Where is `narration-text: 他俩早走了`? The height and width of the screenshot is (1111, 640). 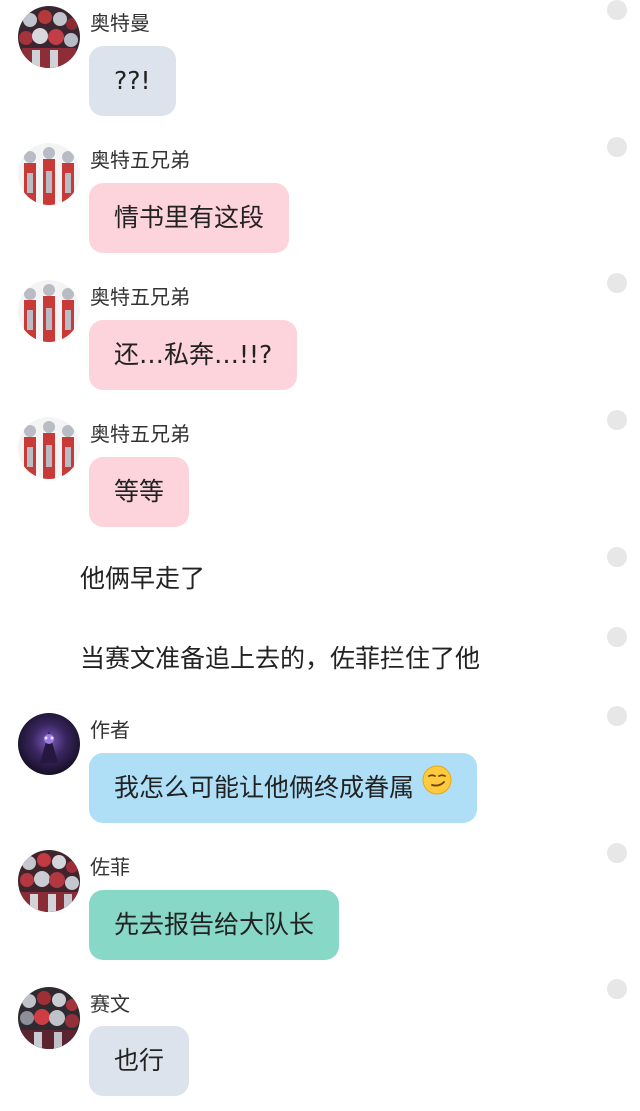
narration-text: 他俩早走了 is located at coordinates (142, 579).